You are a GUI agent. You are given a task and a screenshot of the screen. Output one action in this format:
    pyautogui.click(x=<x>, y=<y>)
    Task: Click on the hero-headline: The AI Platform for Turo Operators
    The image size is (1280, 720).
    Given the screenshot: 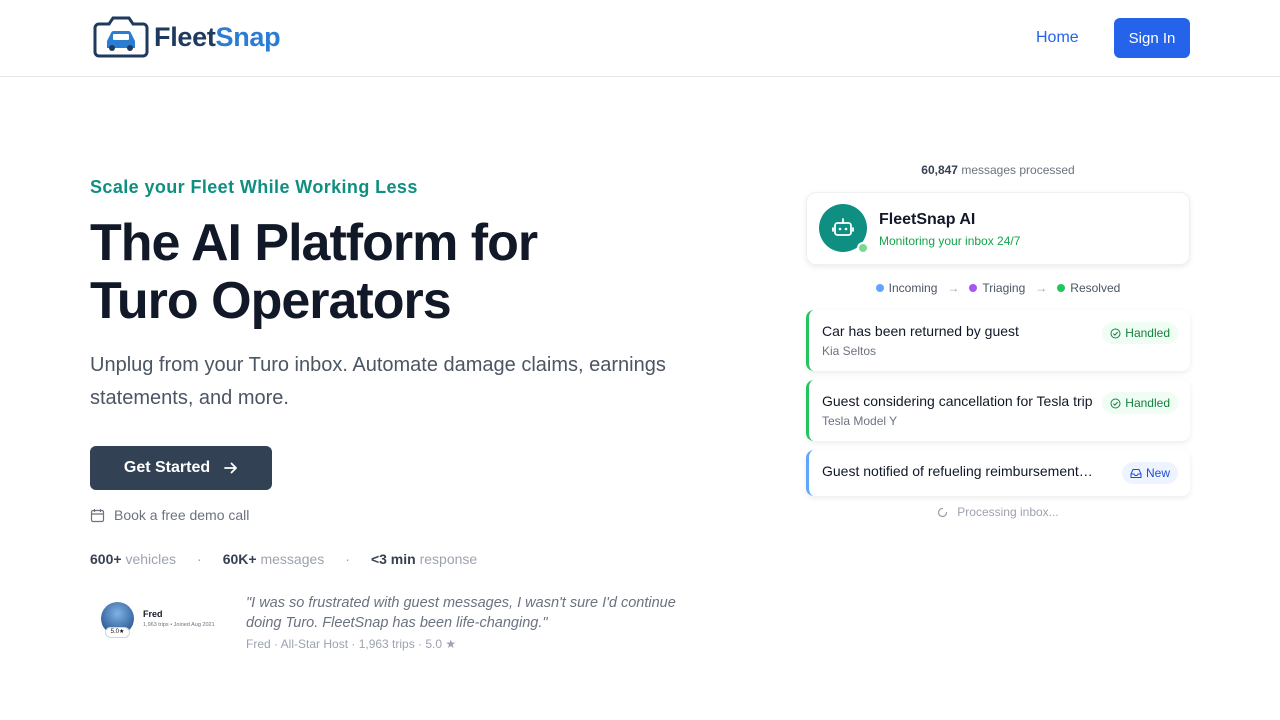 What is the action you would take?
    pyautogui.click(x=400, y=272)
    